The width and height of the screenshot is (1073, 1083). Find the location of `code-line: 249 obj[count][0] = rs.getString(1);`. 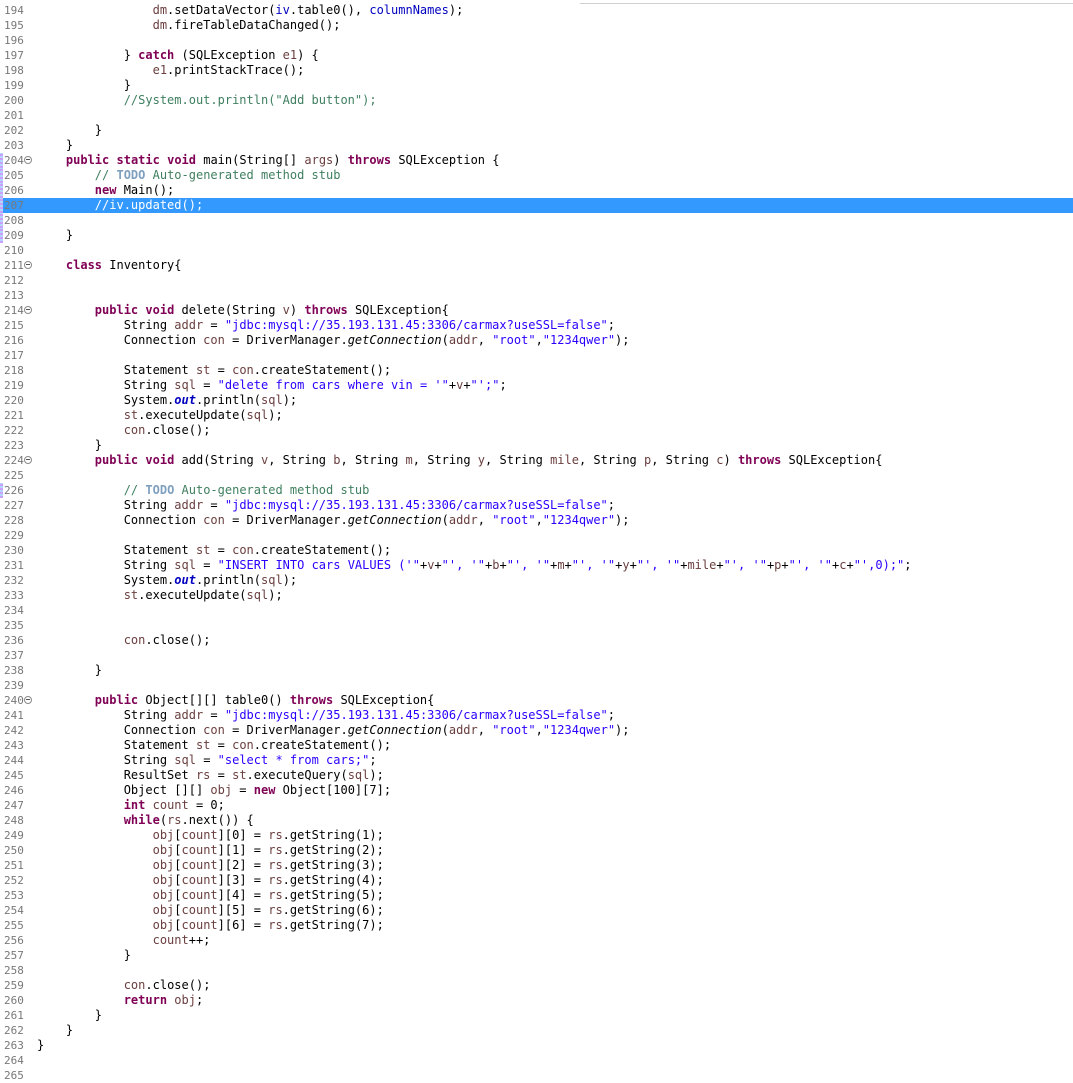

code-line: 249 obj[count][0] = rs.getString(1); is located at coordinates (536, 835).